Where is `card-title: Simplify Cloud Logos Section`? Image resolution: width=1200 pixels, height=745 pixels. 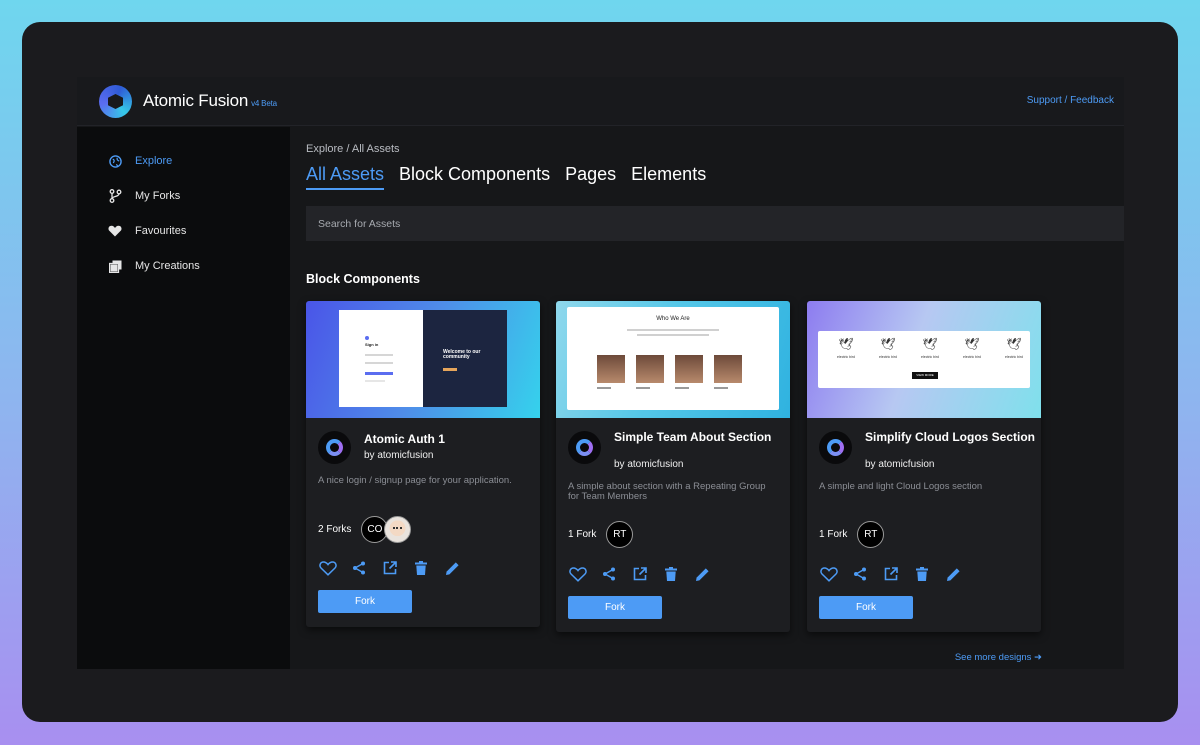 card-title: Simplify Cloud Logos Section is located at coordinates (950, 437).